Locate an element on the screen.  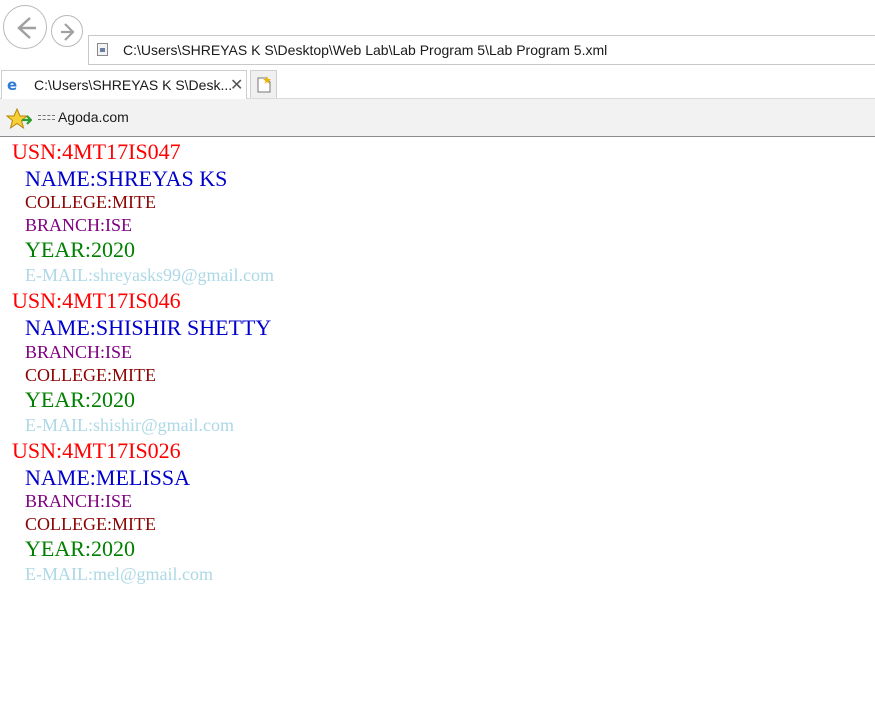
tab-strip: e C:\Users\SHREYAS K S\Desk... ✕ is located at coordinates (437, 83).